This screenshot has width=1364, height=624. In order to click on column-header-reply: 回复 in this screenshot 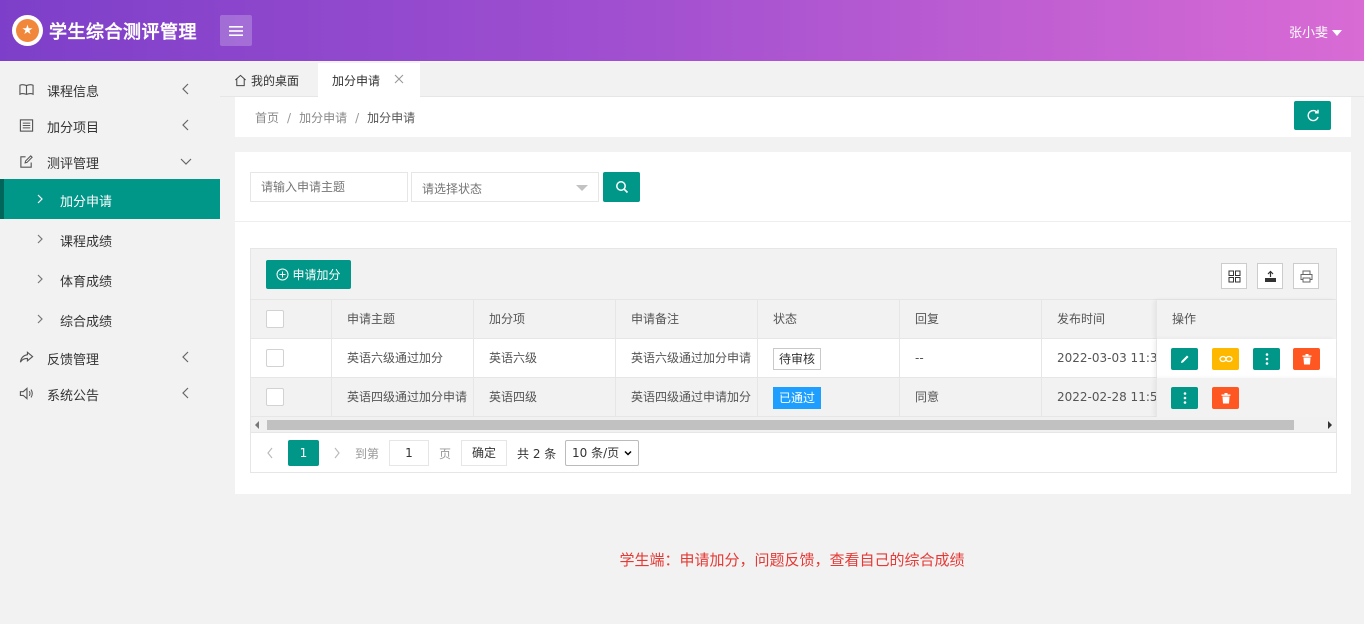, I will do `click(971, 319)`.